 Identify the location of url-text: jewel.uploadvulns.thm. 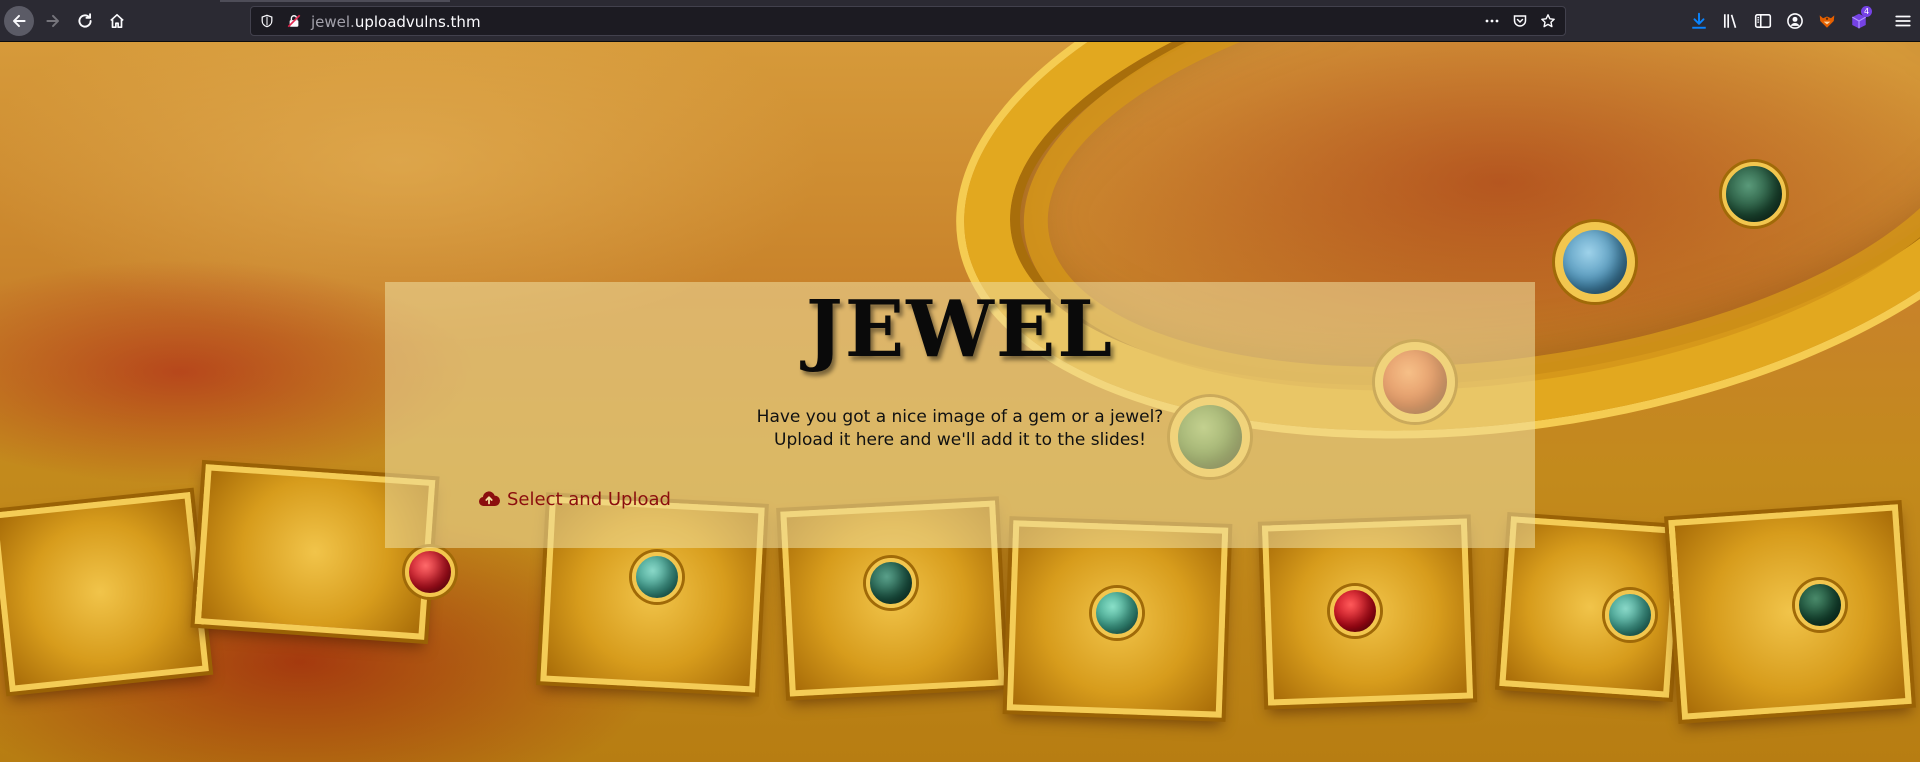
(396, 22).